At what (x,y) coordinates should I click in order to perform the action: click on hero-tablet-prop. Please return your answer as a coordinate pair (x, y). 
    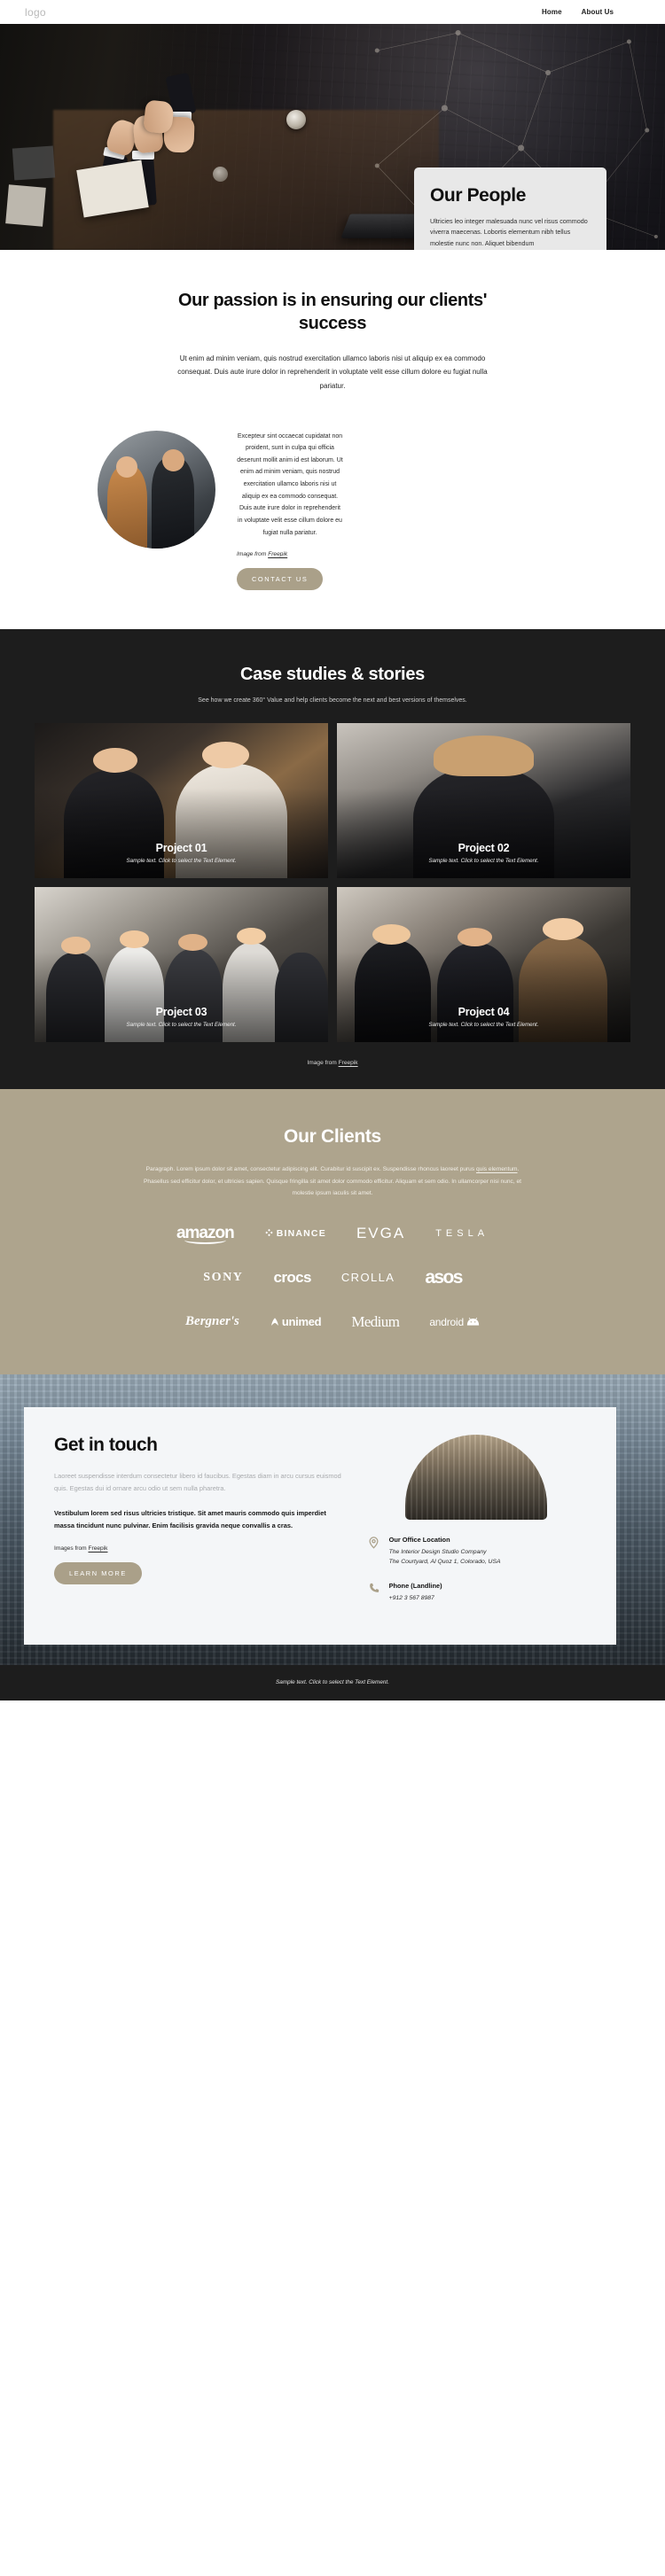
    Looking at the image, I should click on (34, 163).